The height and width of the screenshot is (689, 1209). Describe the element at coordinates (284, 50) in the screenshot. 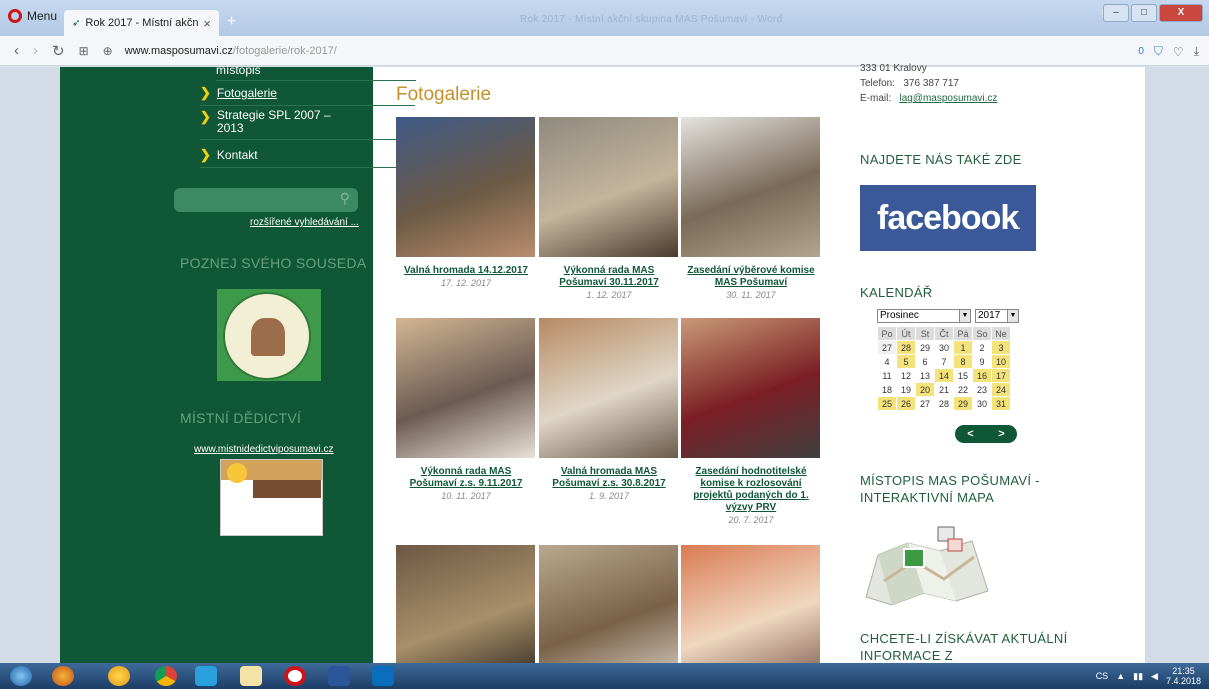

I see `url-path: /fotogalerie/rok-2017/` at that location.